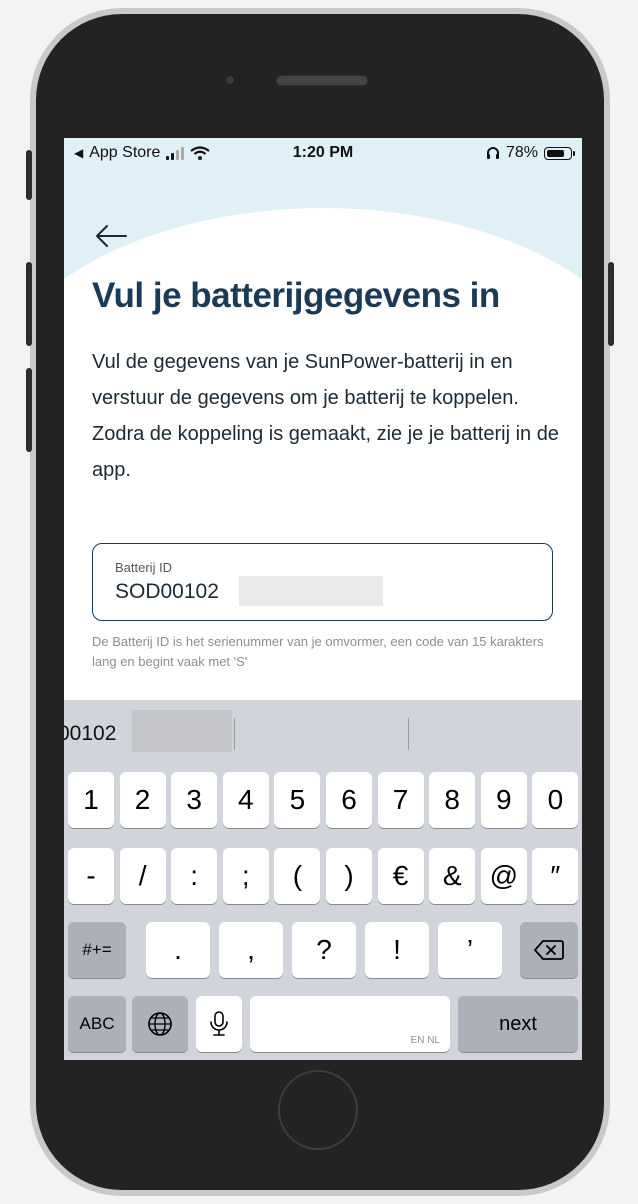  Describe the element at coordinates (91, 800) in the screenshot. I see `key: 1` at that location.